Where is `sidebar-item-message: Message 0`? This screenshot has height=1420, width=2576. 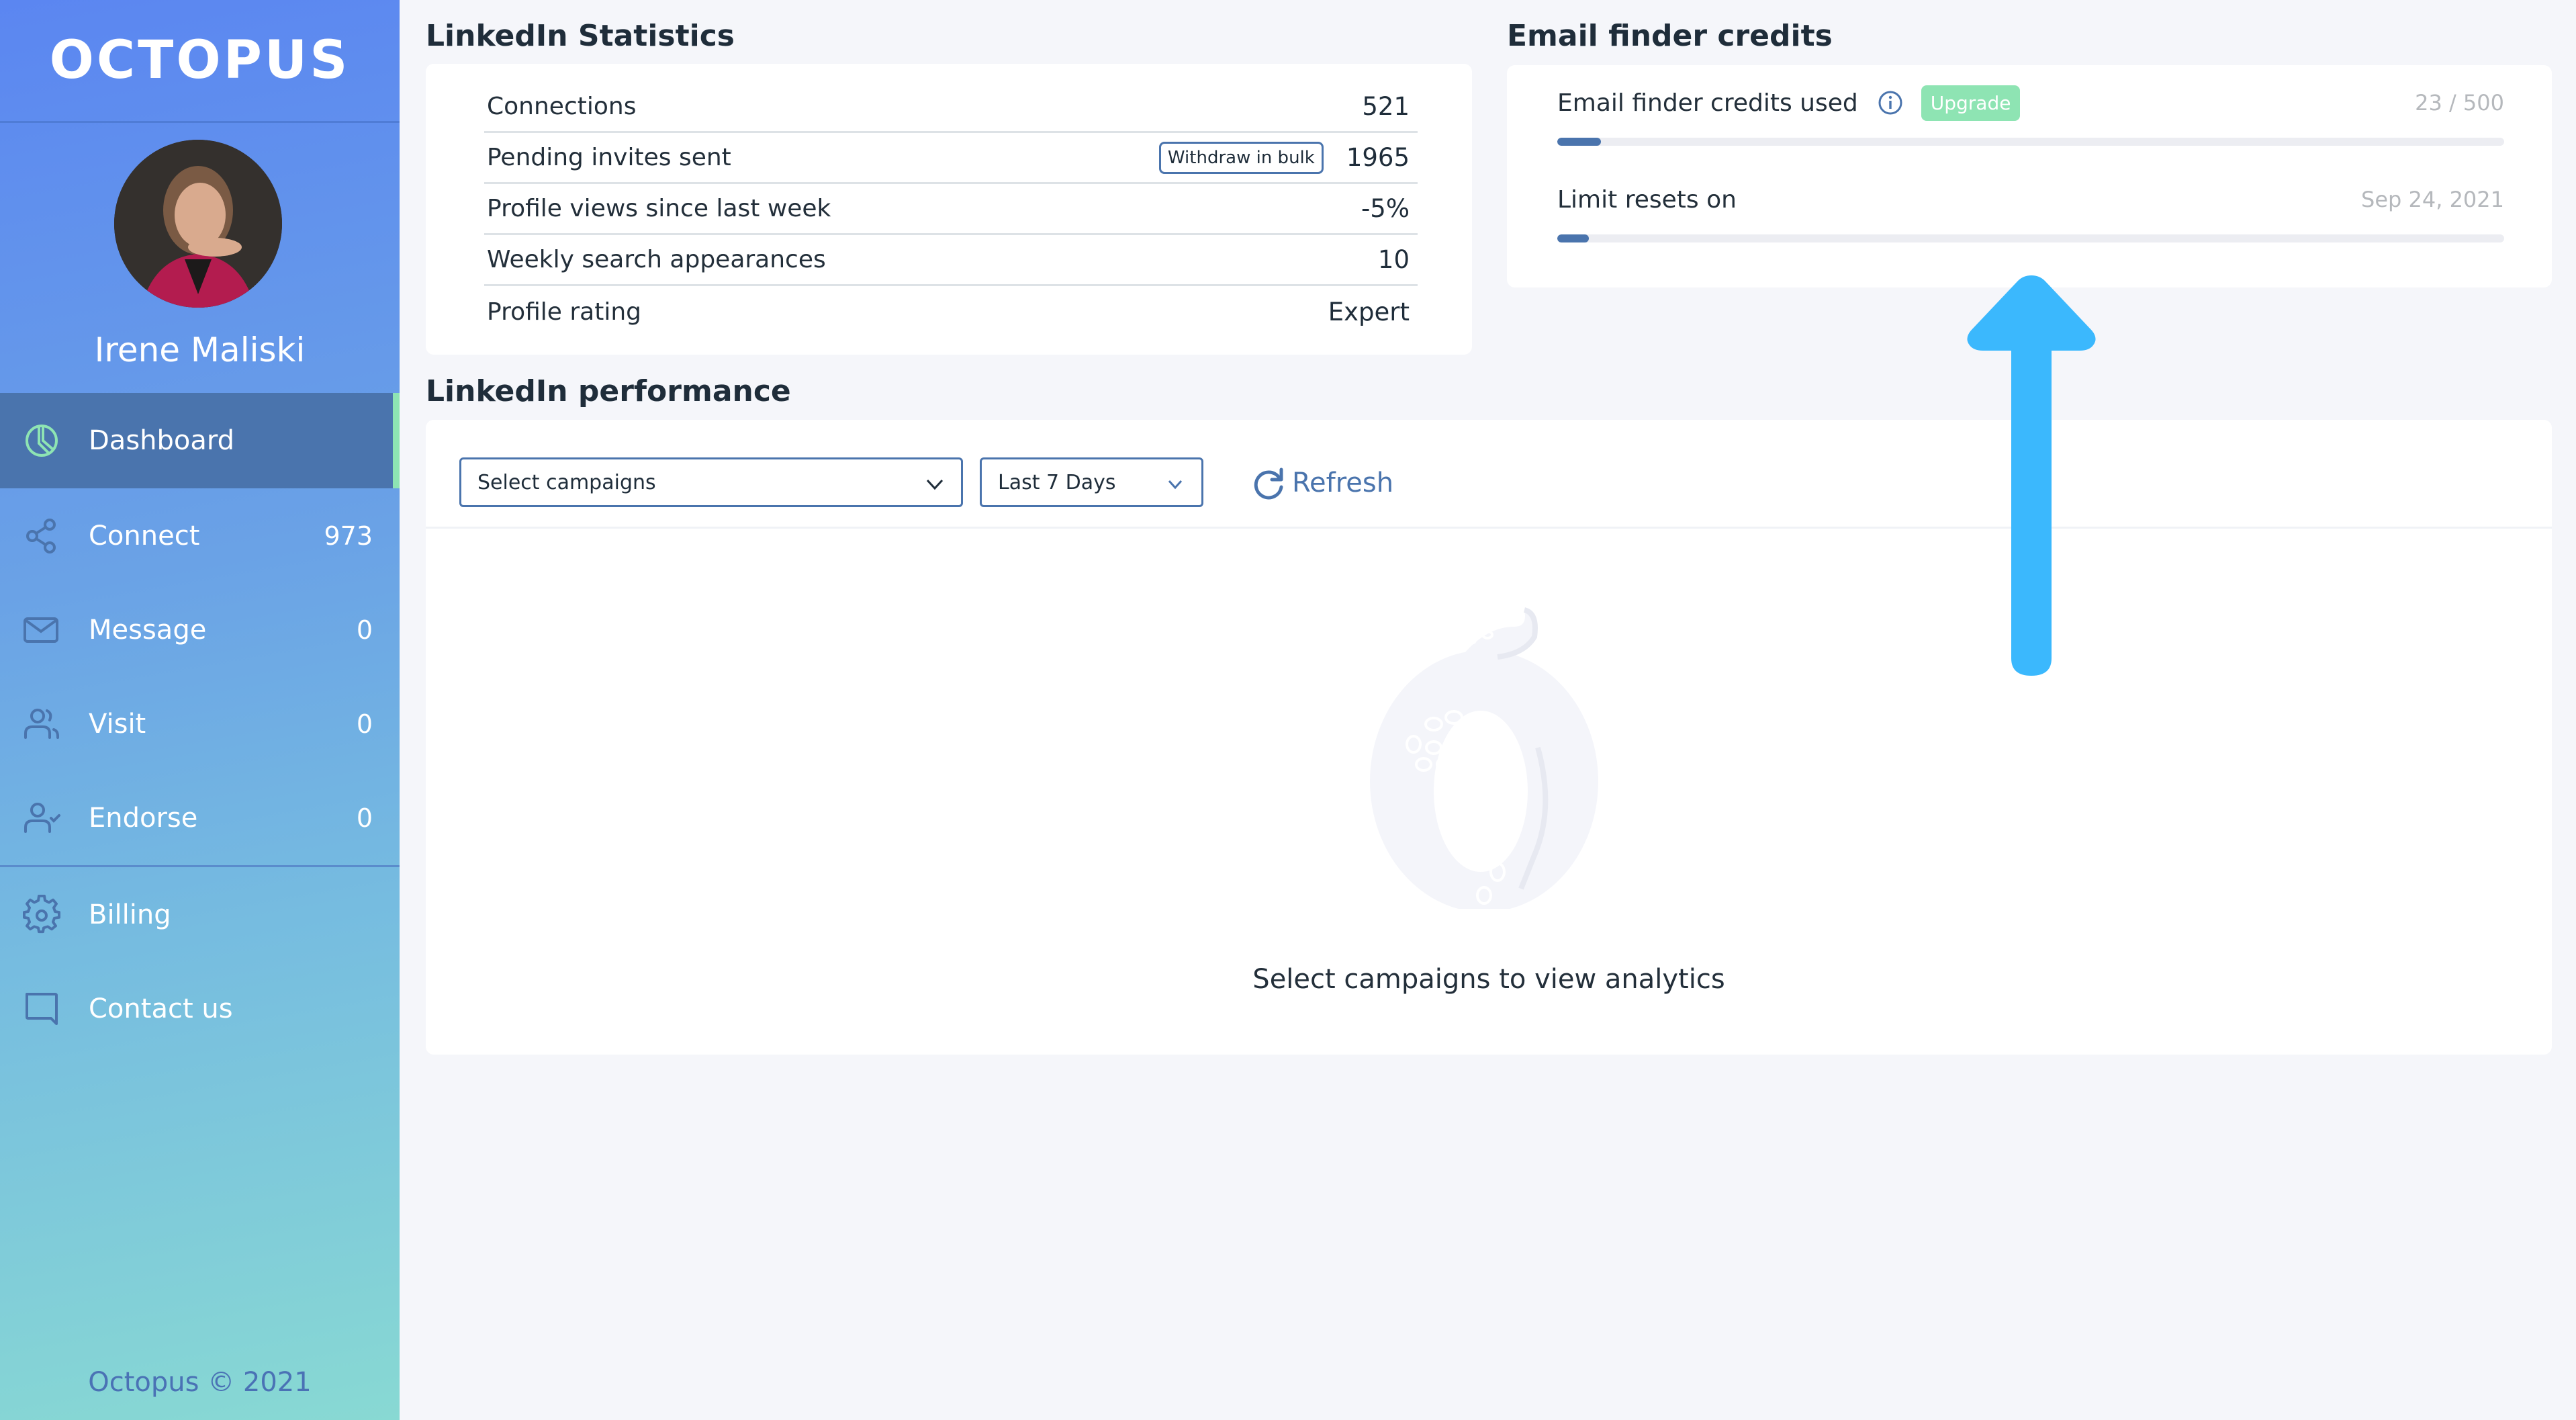
sidebar-item-message: Message 0 is located at coordinates (200, 630).